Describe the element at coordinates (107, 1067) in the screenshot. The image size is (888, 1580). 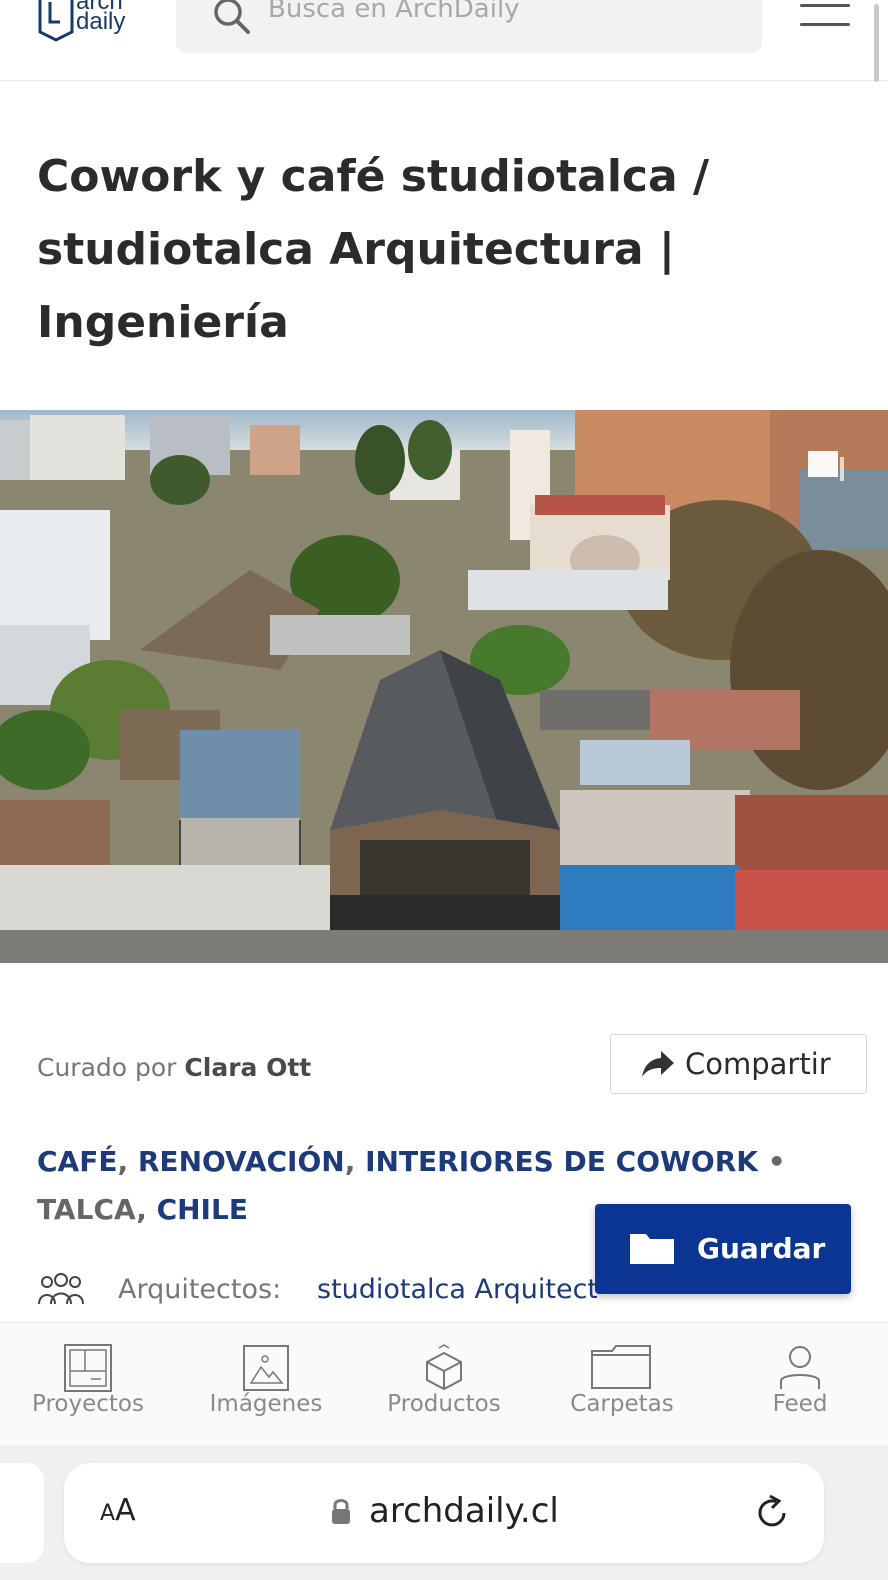
I see `curated-prefix: Curado por` at that location.